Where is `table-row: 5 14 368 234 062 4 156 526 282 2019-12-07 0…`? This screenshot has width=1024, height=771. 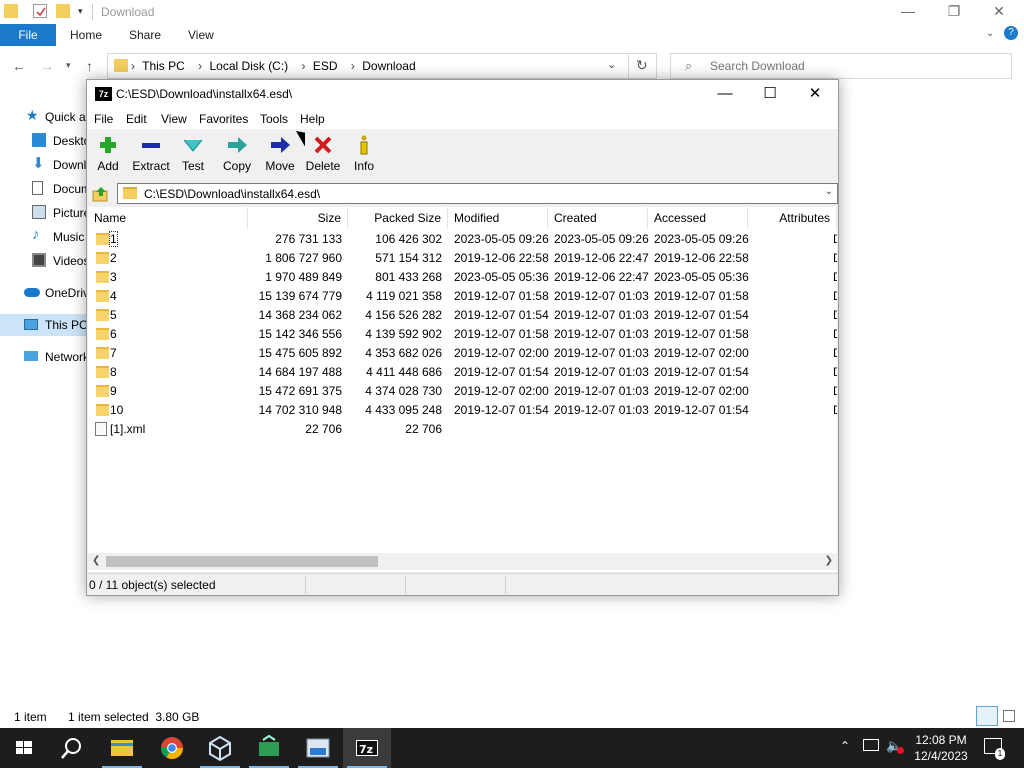
table-row: 5 14 368 234 062 4 156 526 282 2019-12-07 0… is located at coordinates (462, 315).